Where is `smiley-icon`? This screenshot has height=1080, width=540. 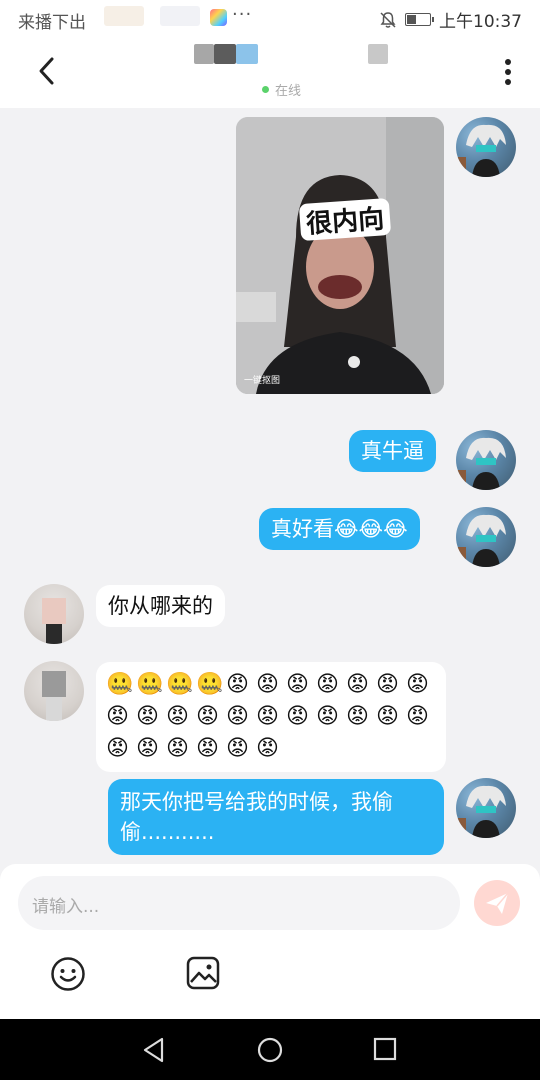
smiley-icon is located at coordinates (68, 974).